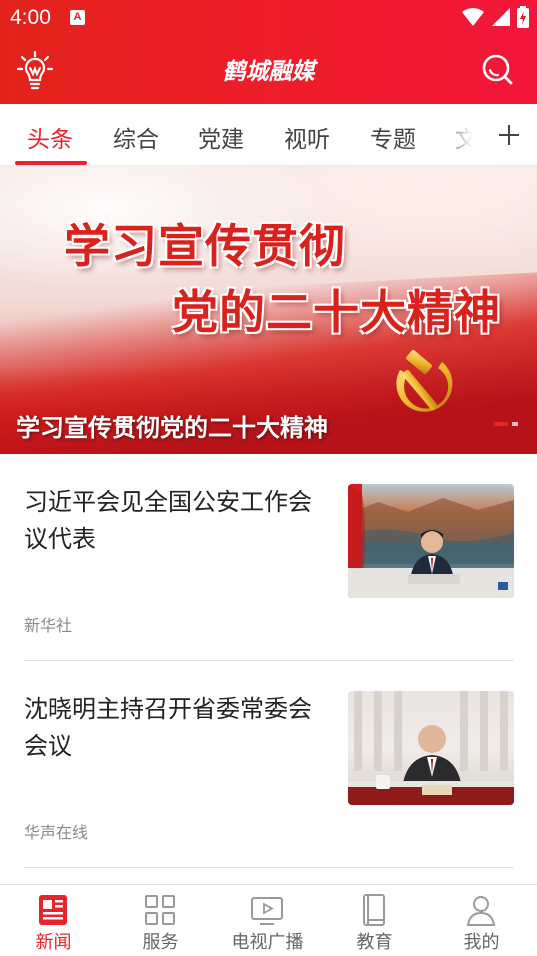 This screenshot has width=537, height=956. I want to click on tab-audio-video: 视听, so click(307, 137).